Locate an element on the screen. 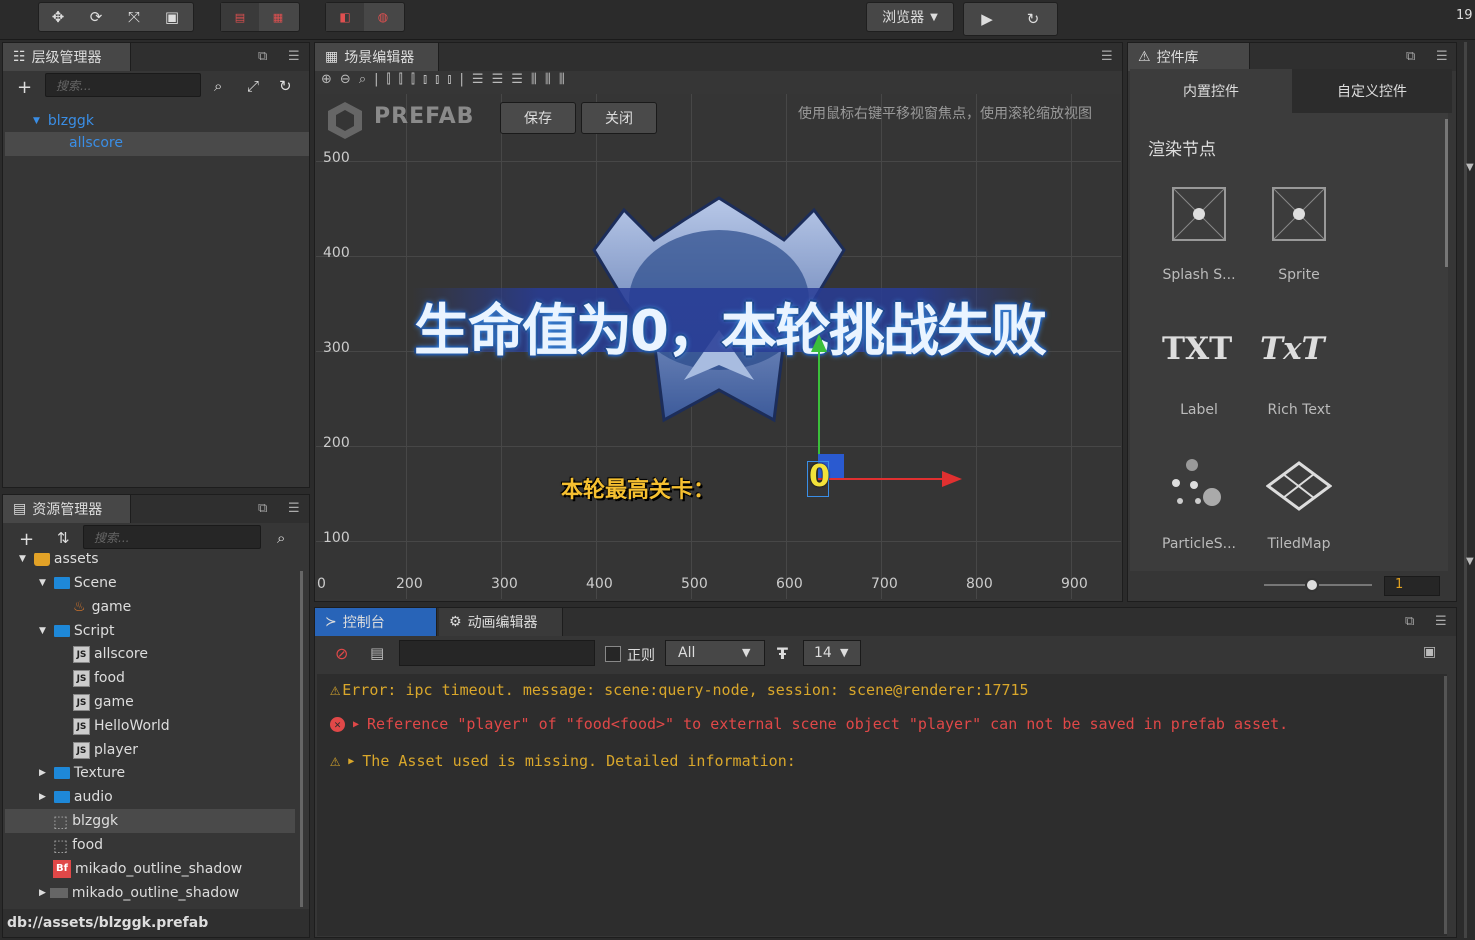 The height and width of the screenshot is (940, 1475). align-top-icon: ⫿ is located at coordinates (388, 83).